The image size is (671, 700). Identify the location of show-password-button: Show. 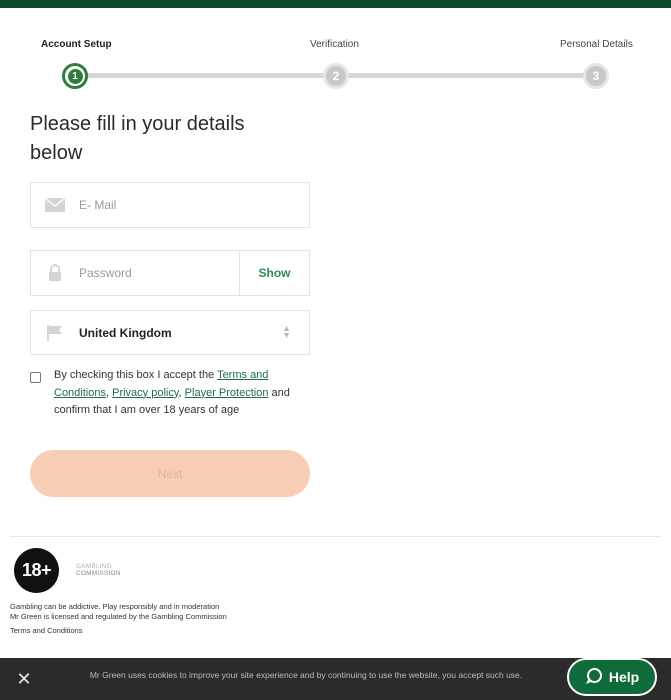
(274, 273).